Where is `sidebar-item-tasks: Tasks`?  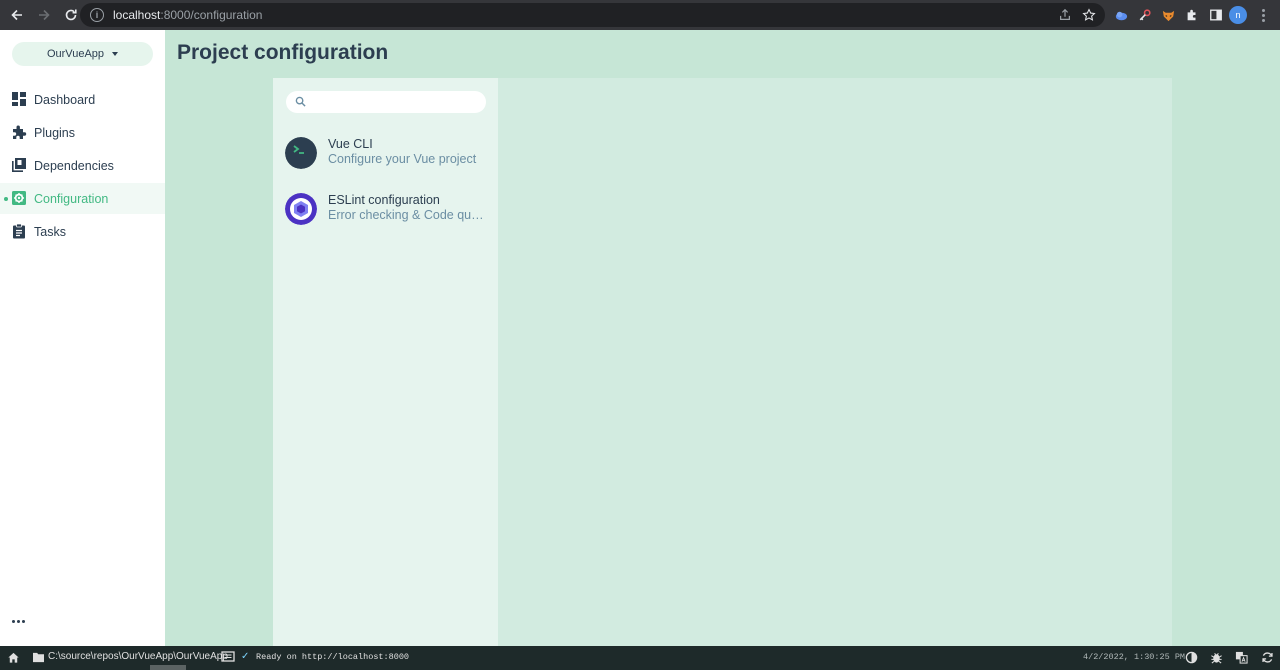 sidebar-item-tasks: Tasks is located at coordinates (82, 231).